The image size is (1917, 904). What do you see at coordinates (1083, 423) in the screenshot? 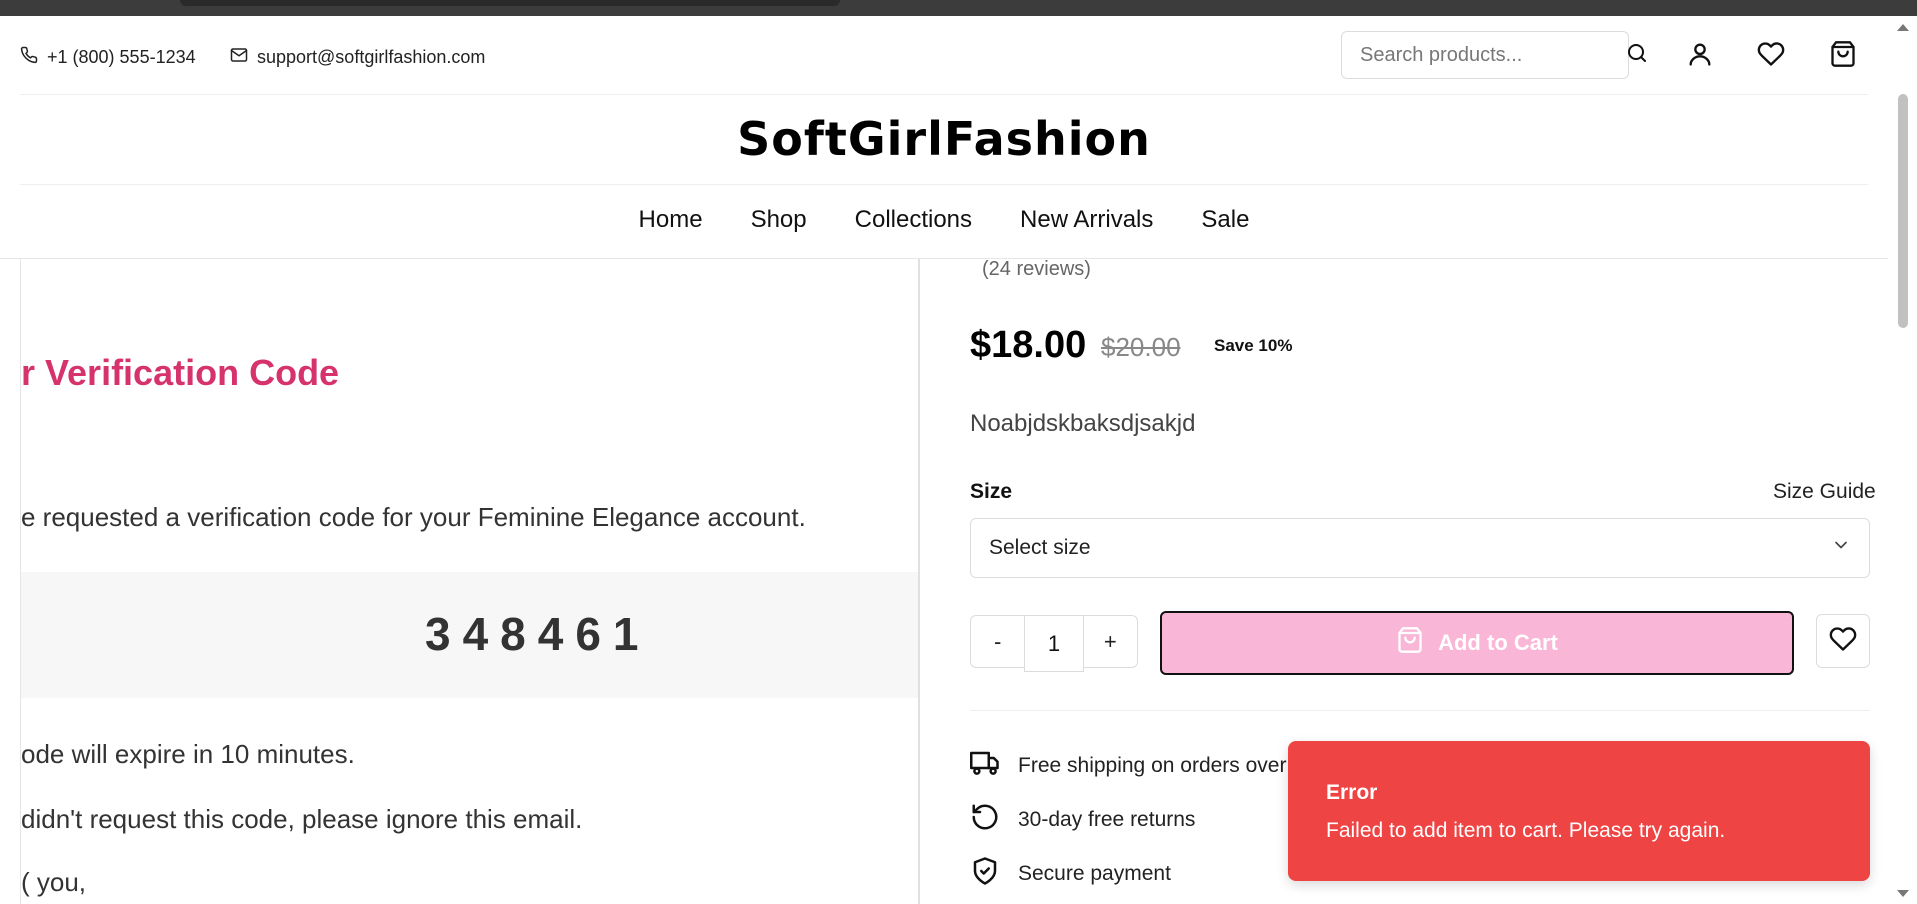
I see `product-description: Noabjdskbaksdjsakjd` at bounding box center [1083, 423].